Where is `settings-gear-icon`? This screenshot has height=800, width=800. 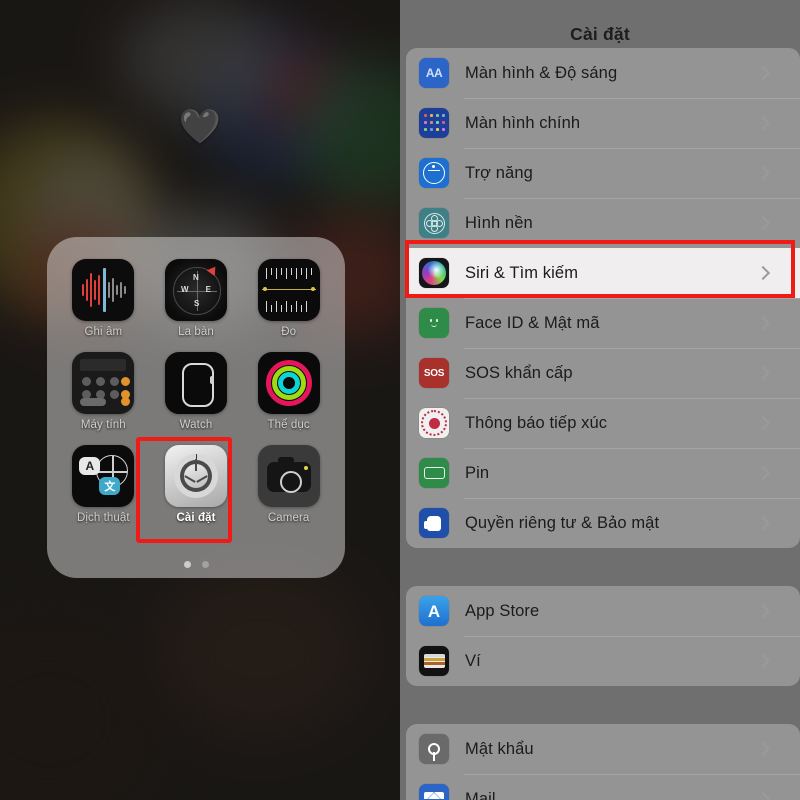
settings-gear-icon is located at coordinates (195, 476).